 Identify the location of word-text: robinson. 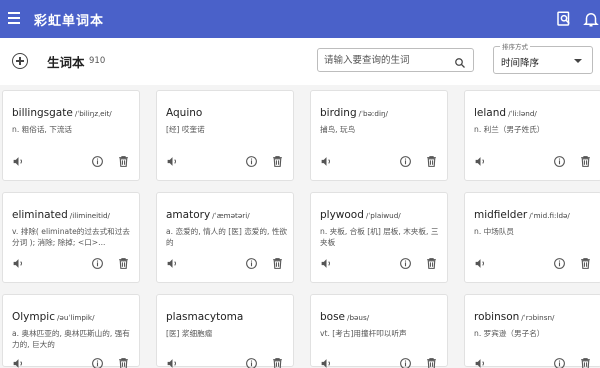
(497, 317).